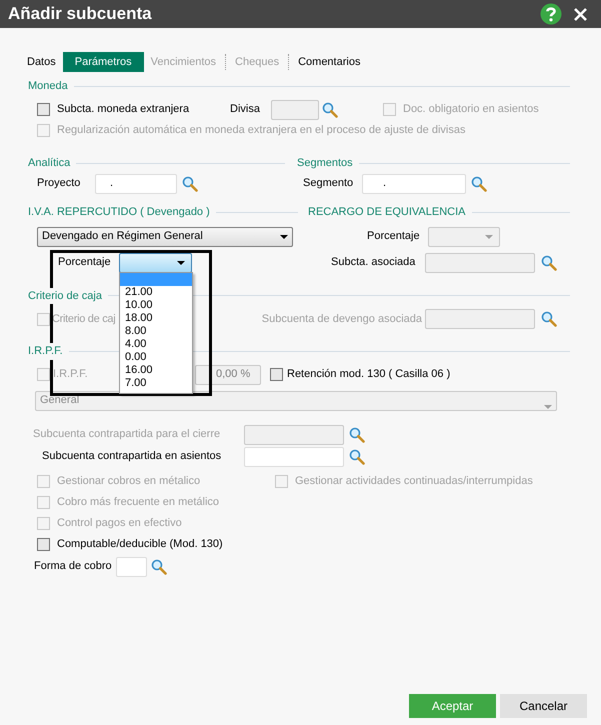 The width and height of the screenshot is (601, 725). Describe the element at coordinates (156, 305) in the screenshot. I see `dropdown-option: 10.00` at that location.